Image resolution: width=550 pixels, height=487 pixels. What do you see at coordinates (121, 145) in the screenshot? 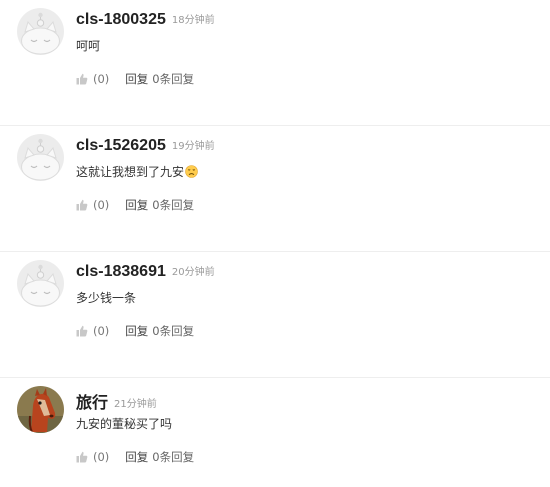
I see `username-text: cls-1526205` at bounding box center [121, 145].